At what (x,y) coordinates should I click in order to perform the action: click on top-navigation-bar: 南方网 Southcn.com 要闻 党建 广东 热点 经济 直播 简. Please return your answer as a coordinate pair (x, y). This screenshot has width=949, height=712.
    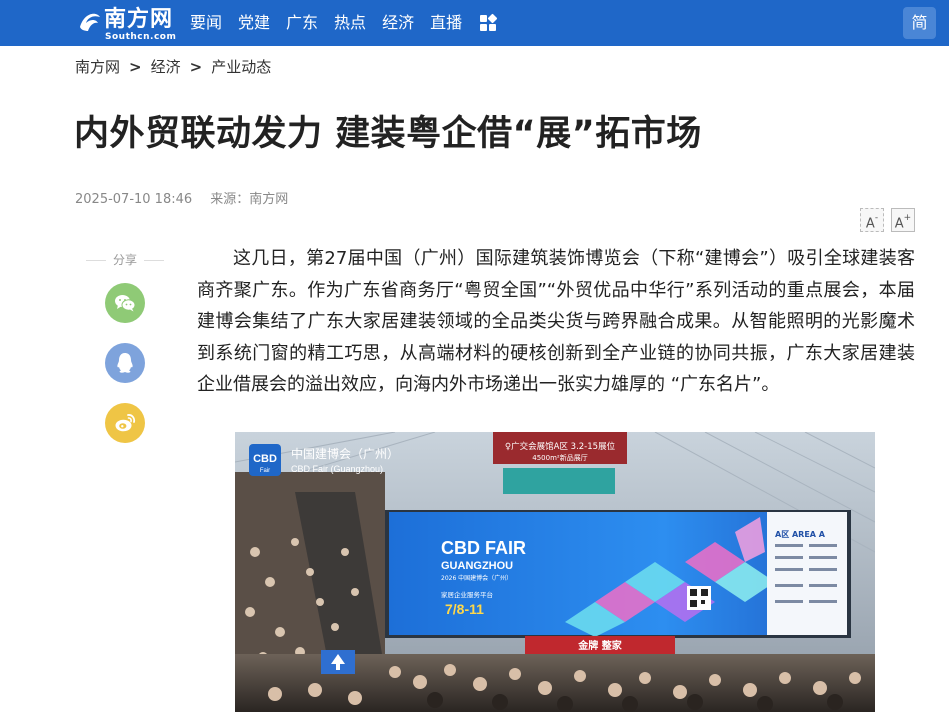
    Looking at the image, I should click on (474, 23).